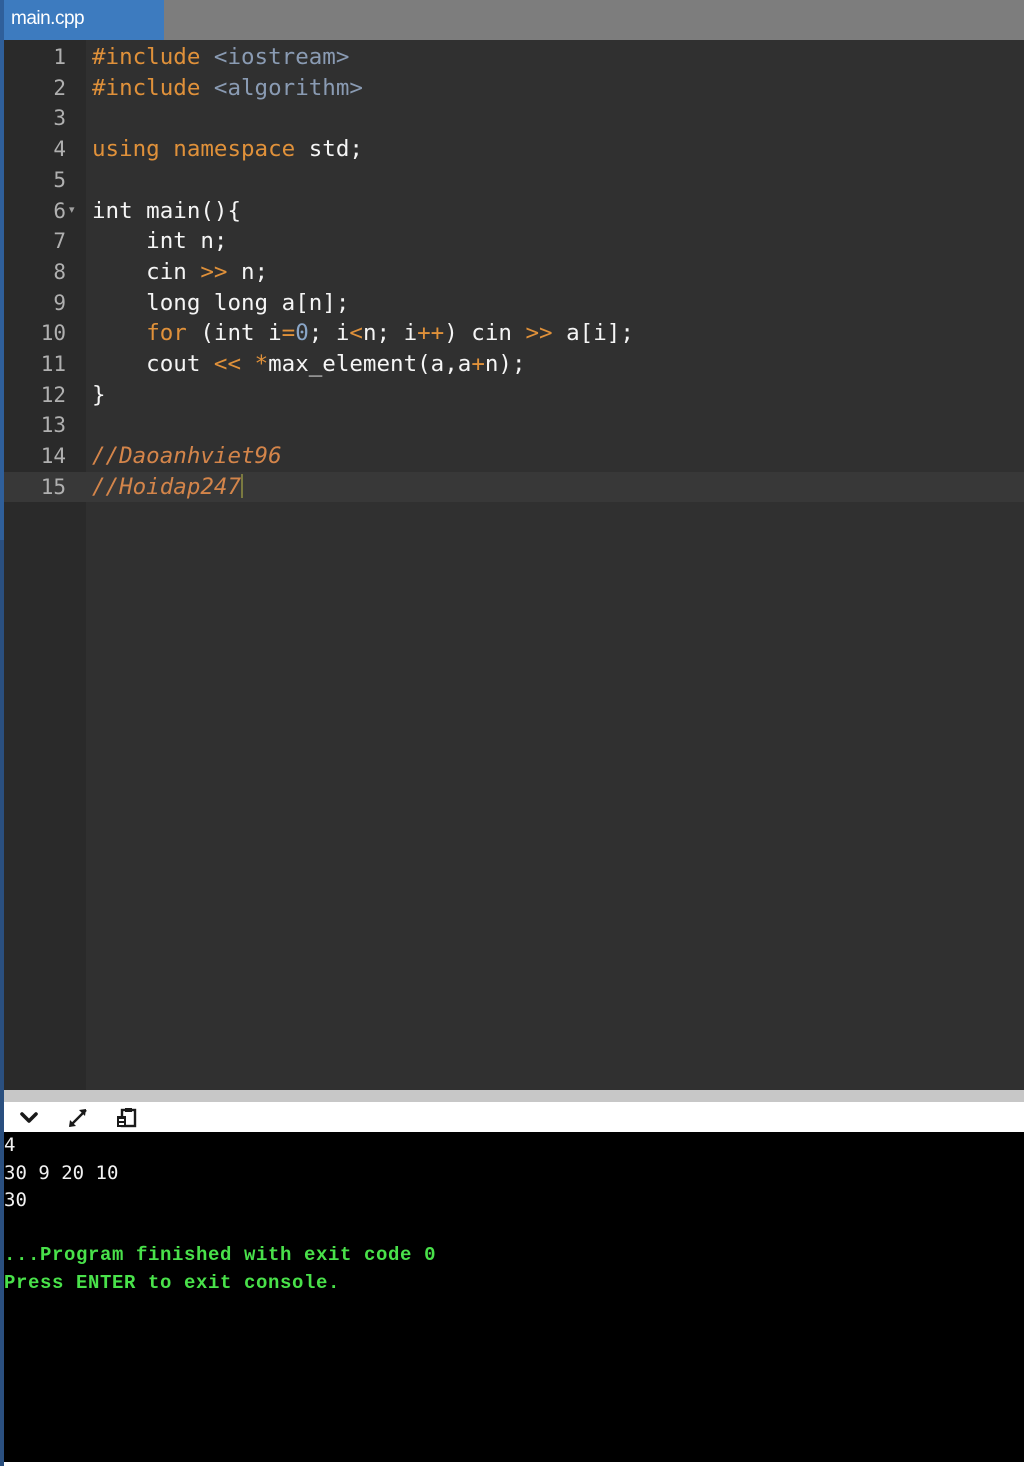  Describe the element at coordinates (59, 241) in the screenshot. I see `line-number: 7` at that location.